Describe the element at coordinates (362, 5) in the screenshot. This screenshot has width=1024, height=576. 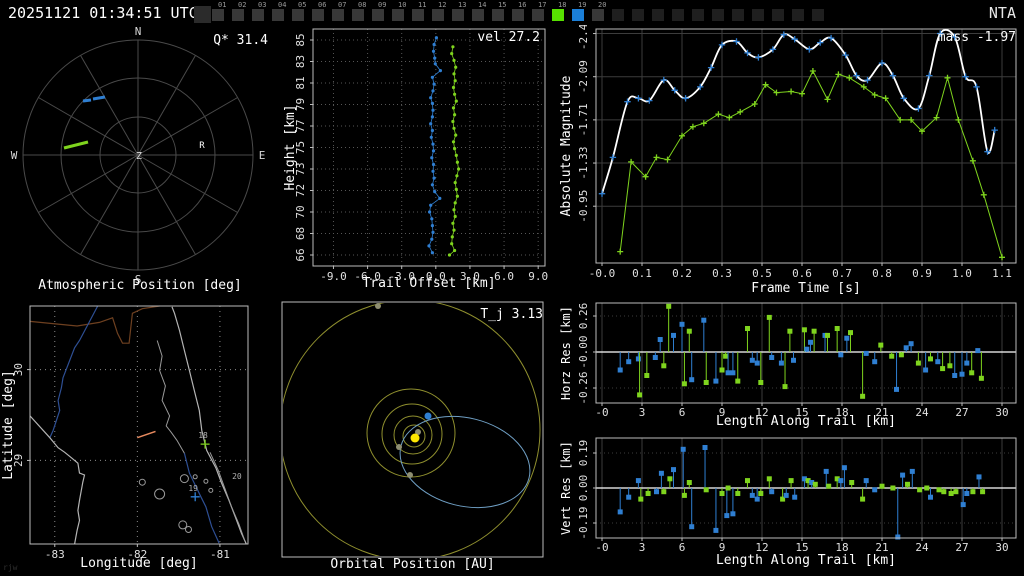
I see `frame-number-label: 08` at that location.